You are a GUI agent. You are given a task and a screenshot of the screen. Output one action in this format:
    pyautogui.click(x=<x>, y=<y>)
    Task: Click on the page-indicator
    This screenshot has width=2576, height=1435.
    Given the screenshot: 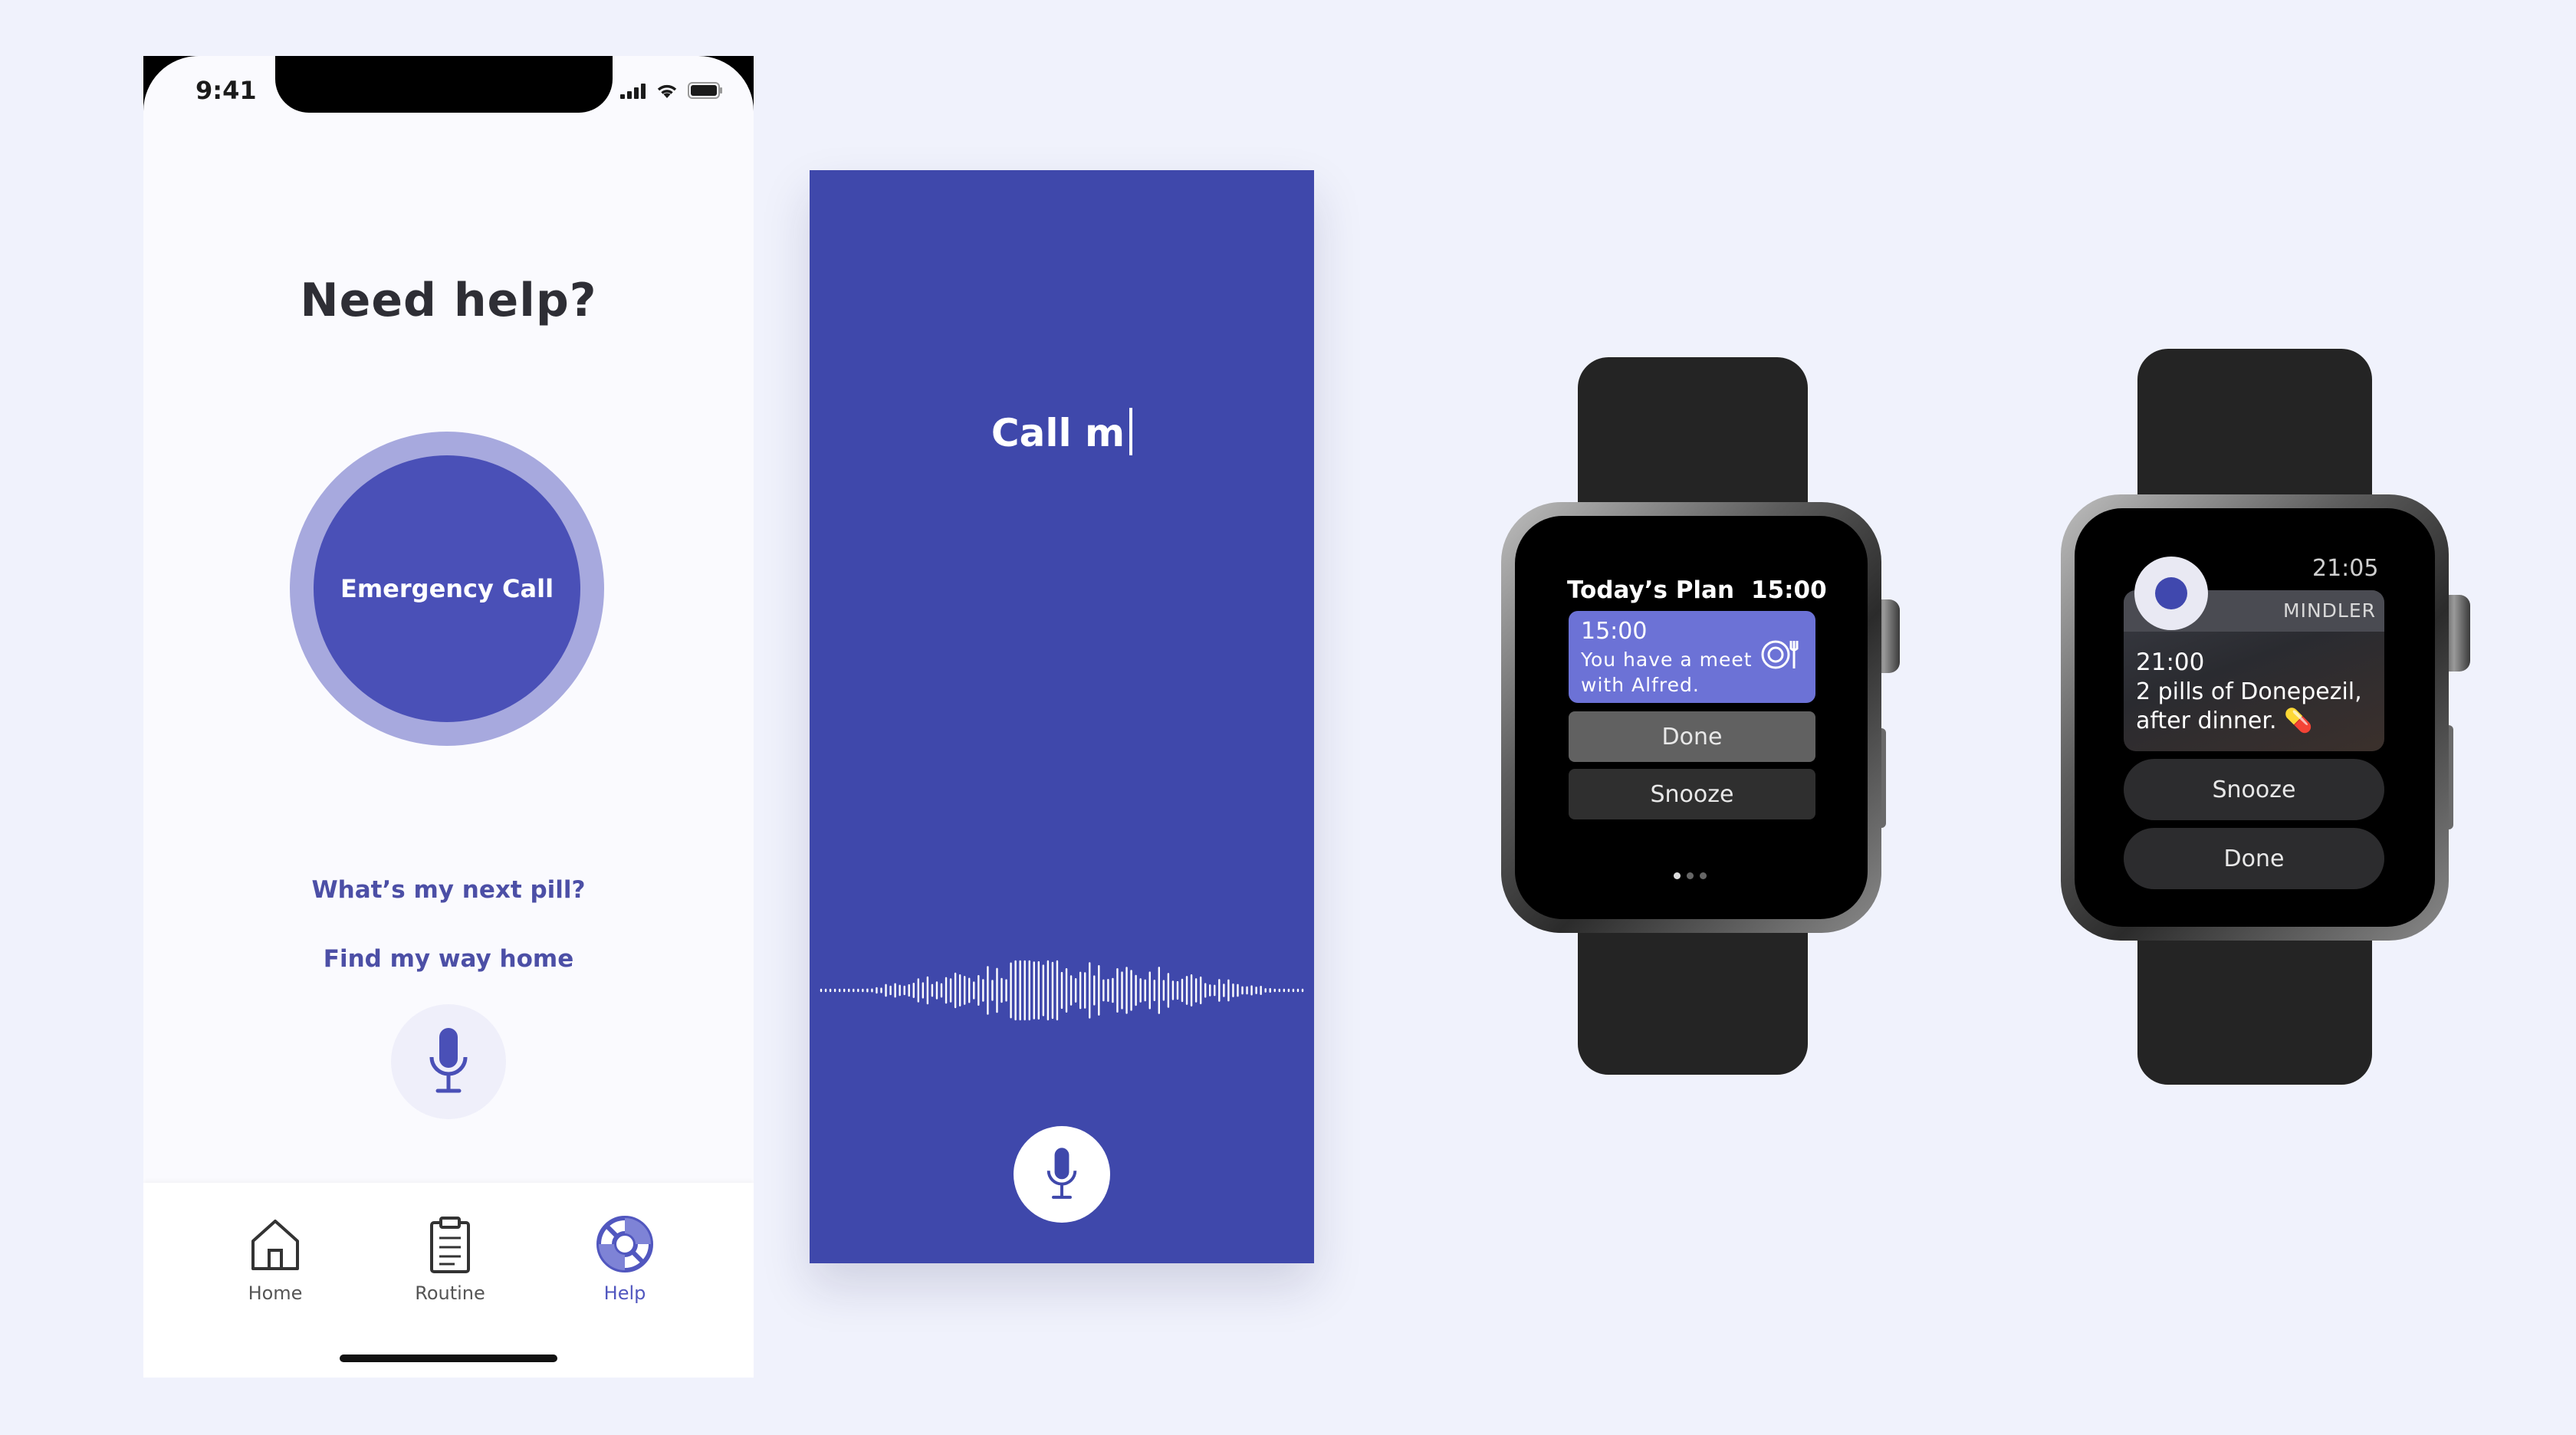 What is the action you would take?
    pyautogui.click(x=1691, y=876)
    